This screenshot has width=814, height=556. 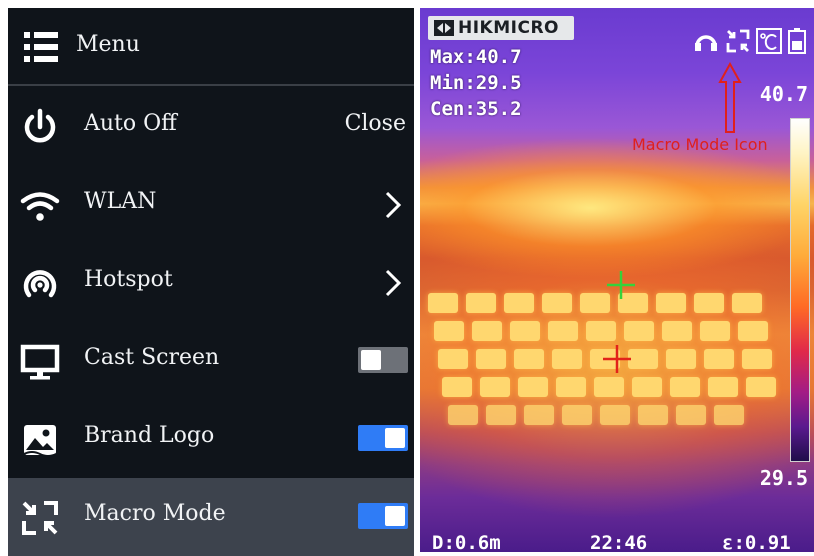 I want to click on center-temp-readout: Cen:35.2, so click(x=476, y=109).